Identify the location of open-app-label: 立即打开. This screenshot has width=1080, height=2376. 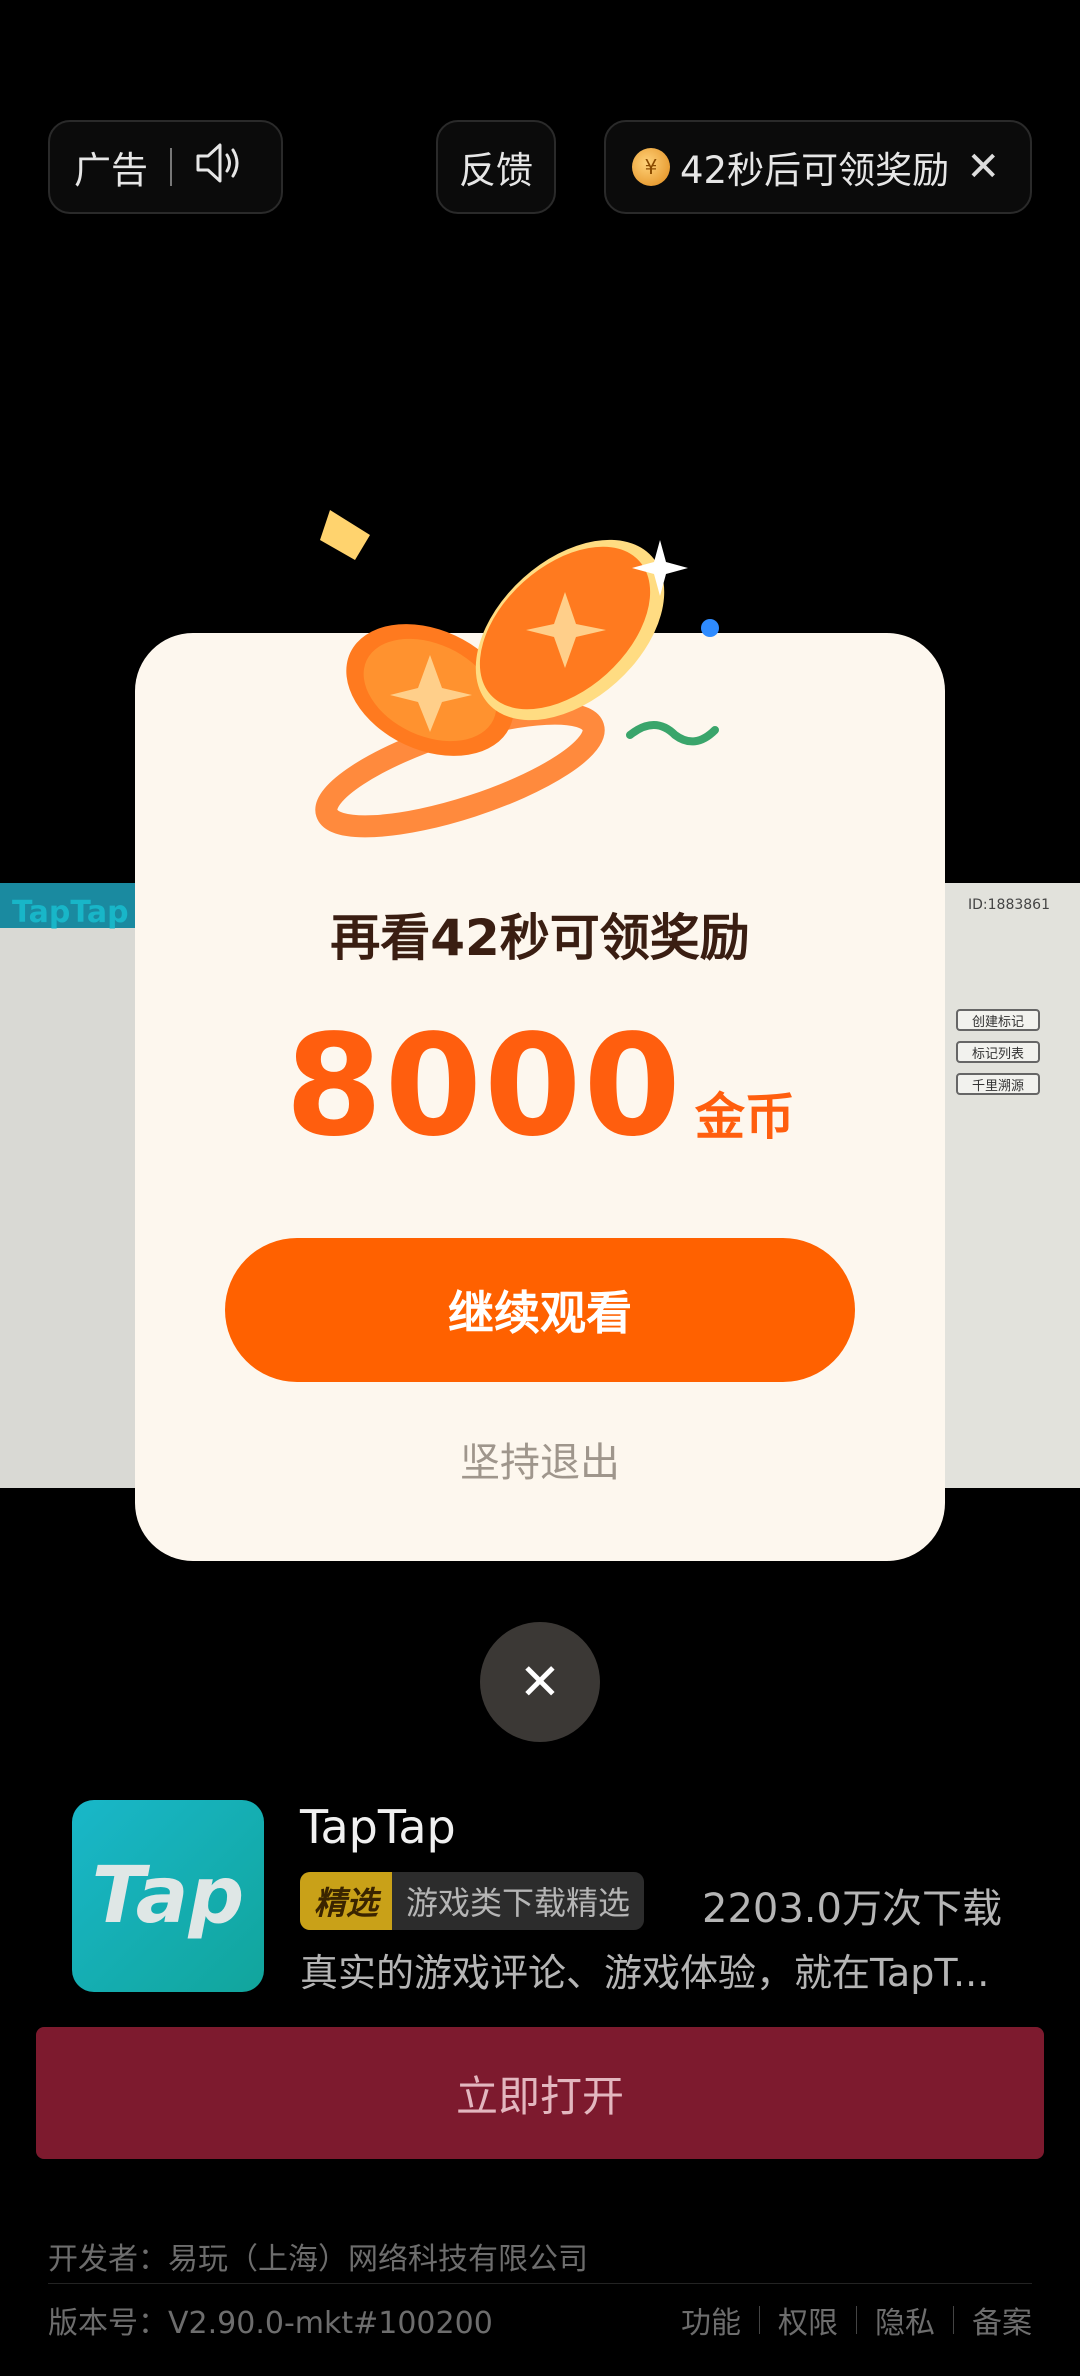
(539, 2096).